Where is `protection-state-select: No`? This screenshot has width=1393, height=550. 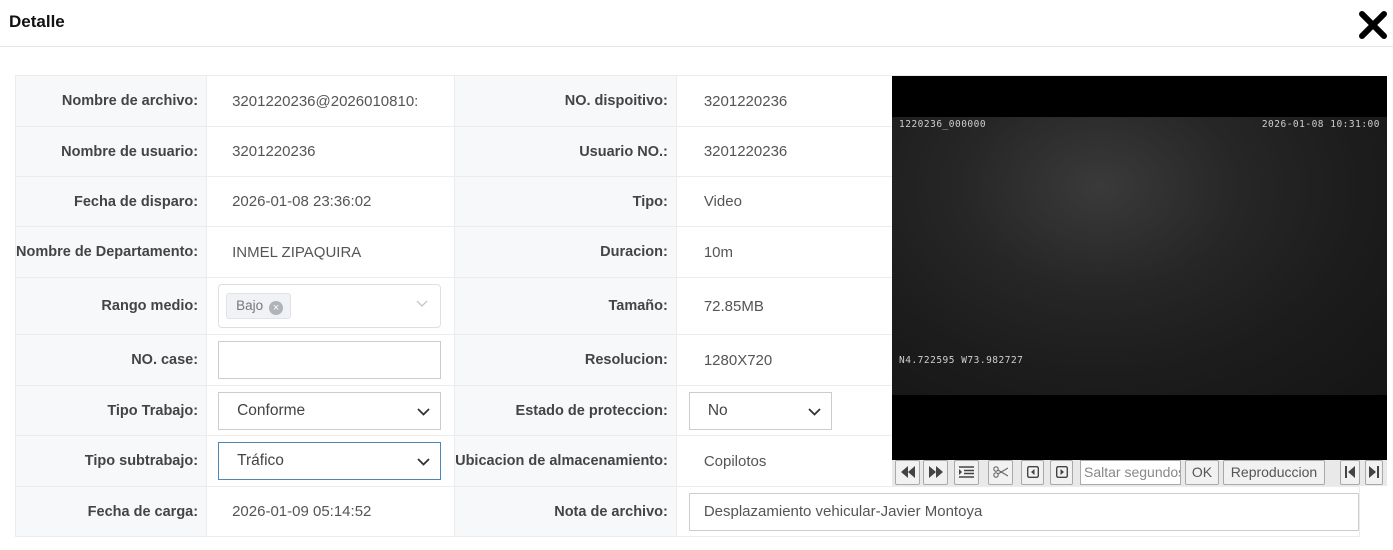 protection-state-select: No is located at coordinates (760, 410).